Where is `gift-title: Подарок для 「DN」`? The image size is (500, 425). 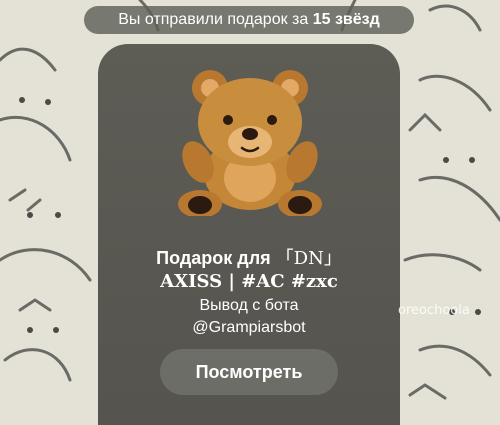 gift-title: Подарок для 「DN」 is located at coordinates (249, 257).